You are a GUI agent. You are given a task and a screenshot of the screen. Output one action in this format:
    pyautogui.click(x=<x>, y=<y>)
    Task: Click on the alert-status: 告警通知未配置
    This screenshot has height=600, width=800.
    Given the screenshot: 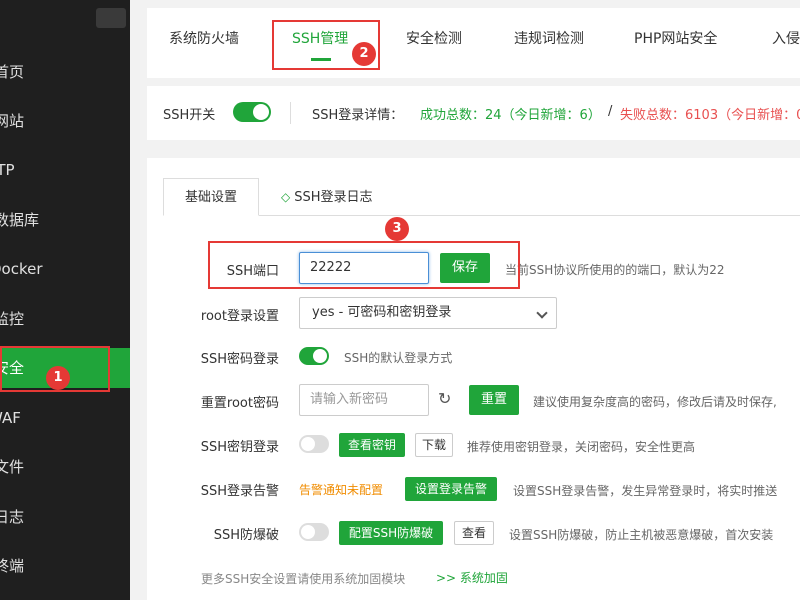 What is the action you would take?
    pyautogui.click(x=341, y=490)
    